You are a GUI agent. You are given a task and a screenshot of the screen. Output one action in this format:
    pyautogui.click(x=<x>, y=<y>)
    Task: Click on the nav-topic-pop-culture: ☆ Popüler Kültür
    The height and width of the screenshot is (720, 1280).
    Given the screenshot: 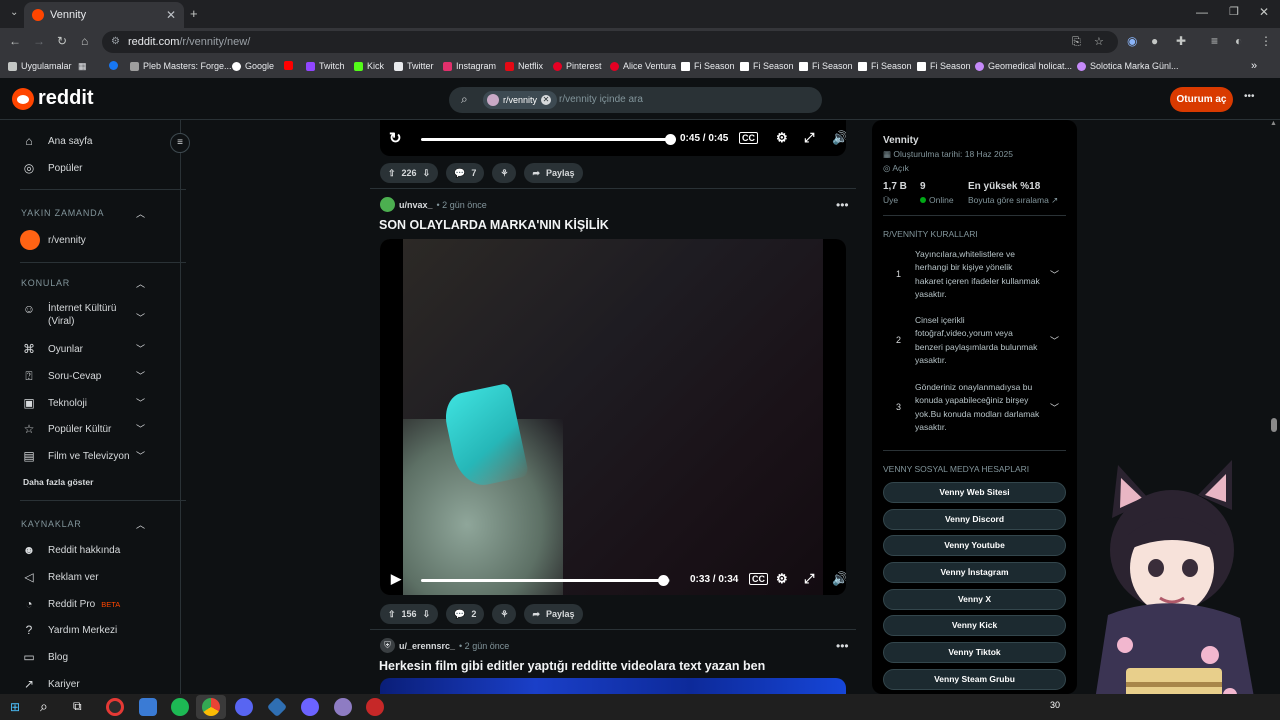 What is the action you would take?
    pyautogui.click(x=66, y=429)
    